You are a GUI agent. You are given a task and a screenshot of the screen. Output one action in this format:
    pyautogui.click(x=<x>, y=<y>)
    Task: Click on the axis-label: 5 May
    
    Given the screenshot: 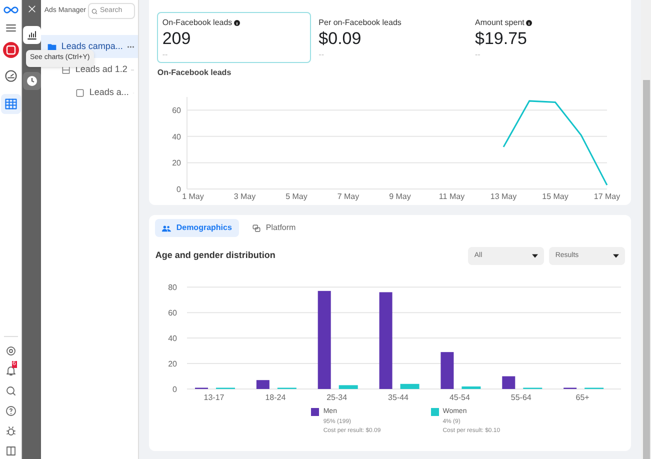 What is the action you would take?
    pyautogui.click(x=297, y=196)
    